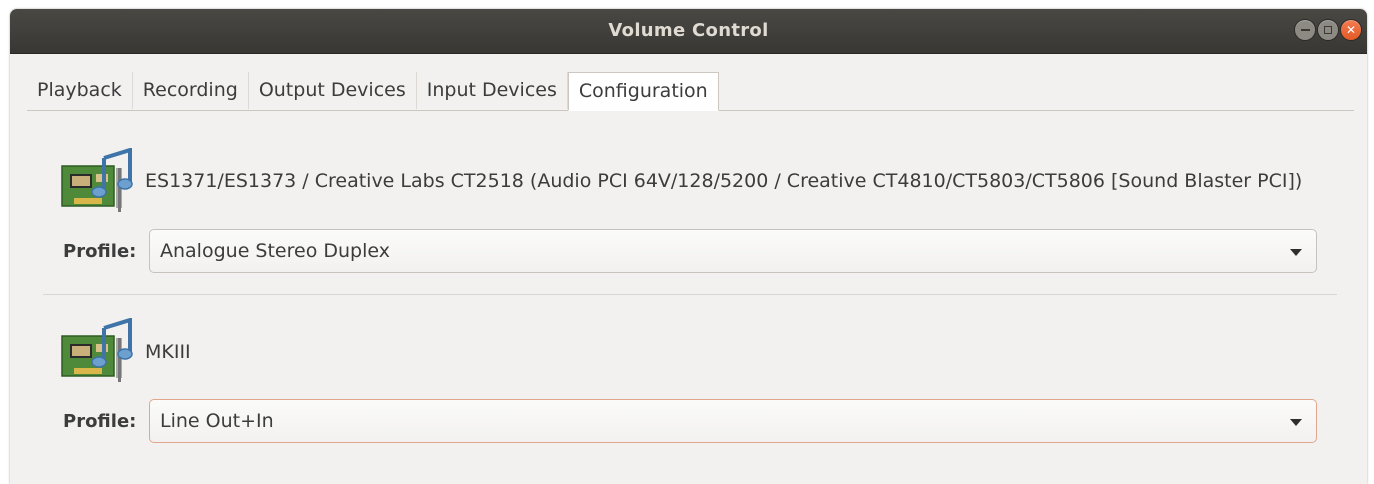 The height and width of the screenshot is (484, 1374). Describe the element at coordinates (217, 421) in the screenshot. I see `profile-value: Line Out+In` at that location.